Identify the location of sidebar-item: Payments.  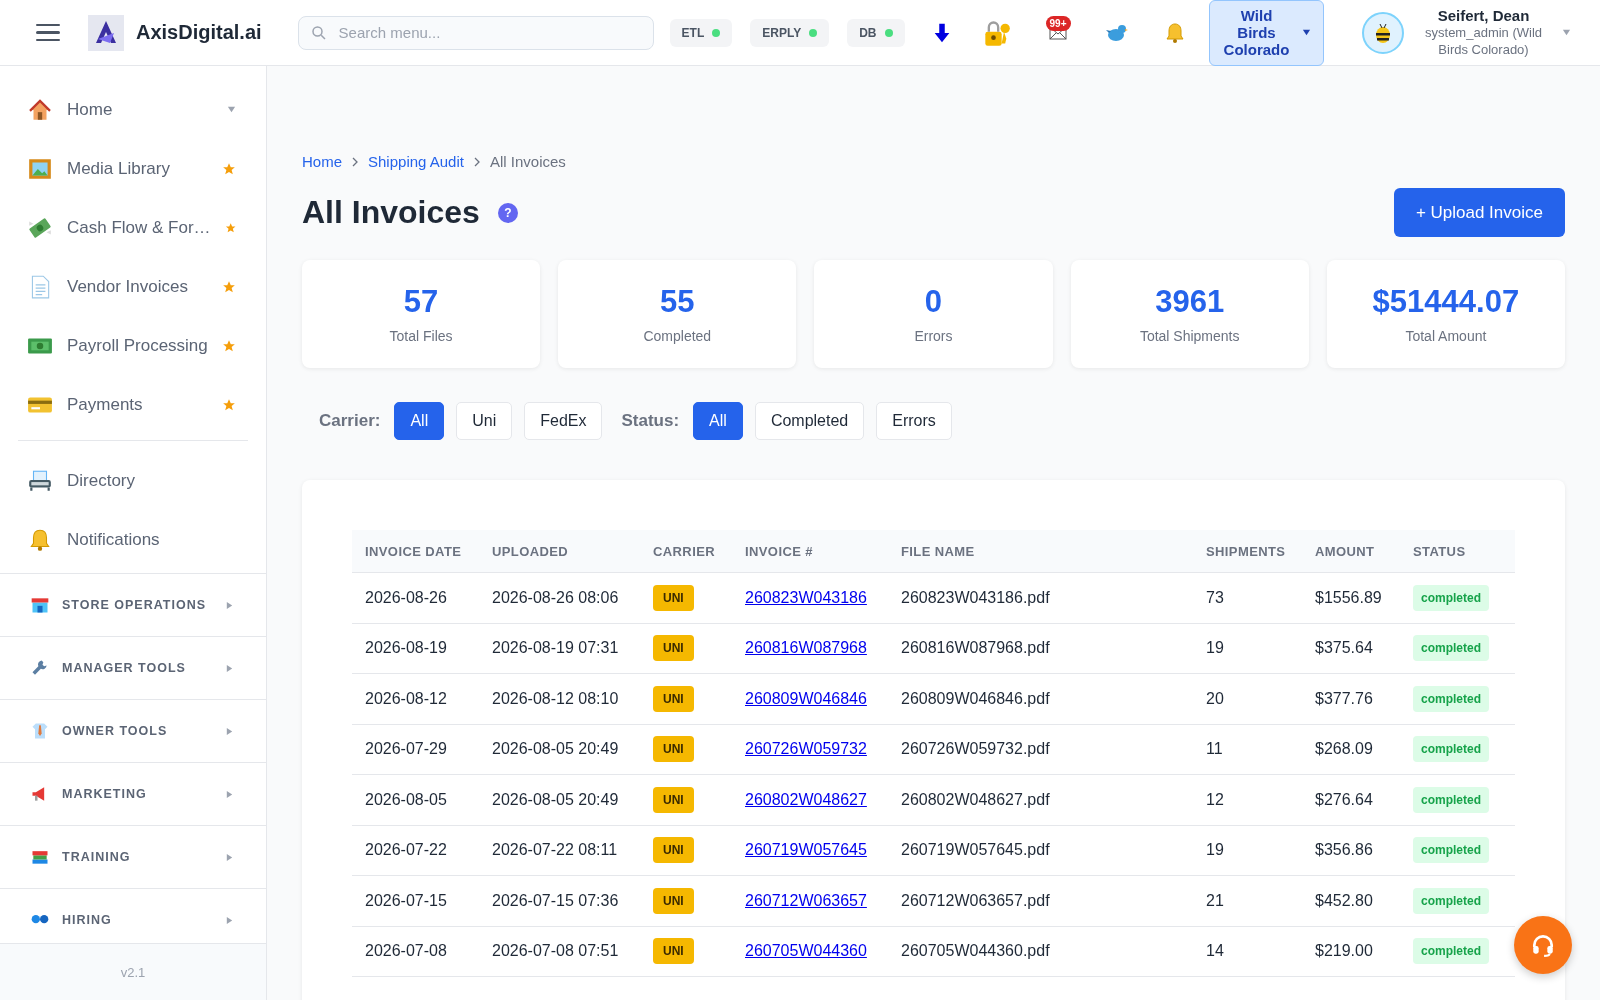
(133, 404).